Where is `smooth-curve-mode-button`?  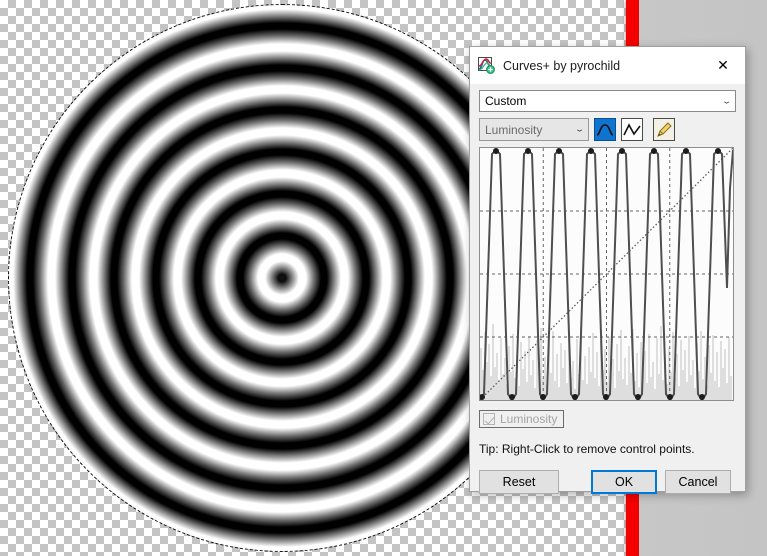 smooth-curve-mode-button is located at coordinates (605, 129).